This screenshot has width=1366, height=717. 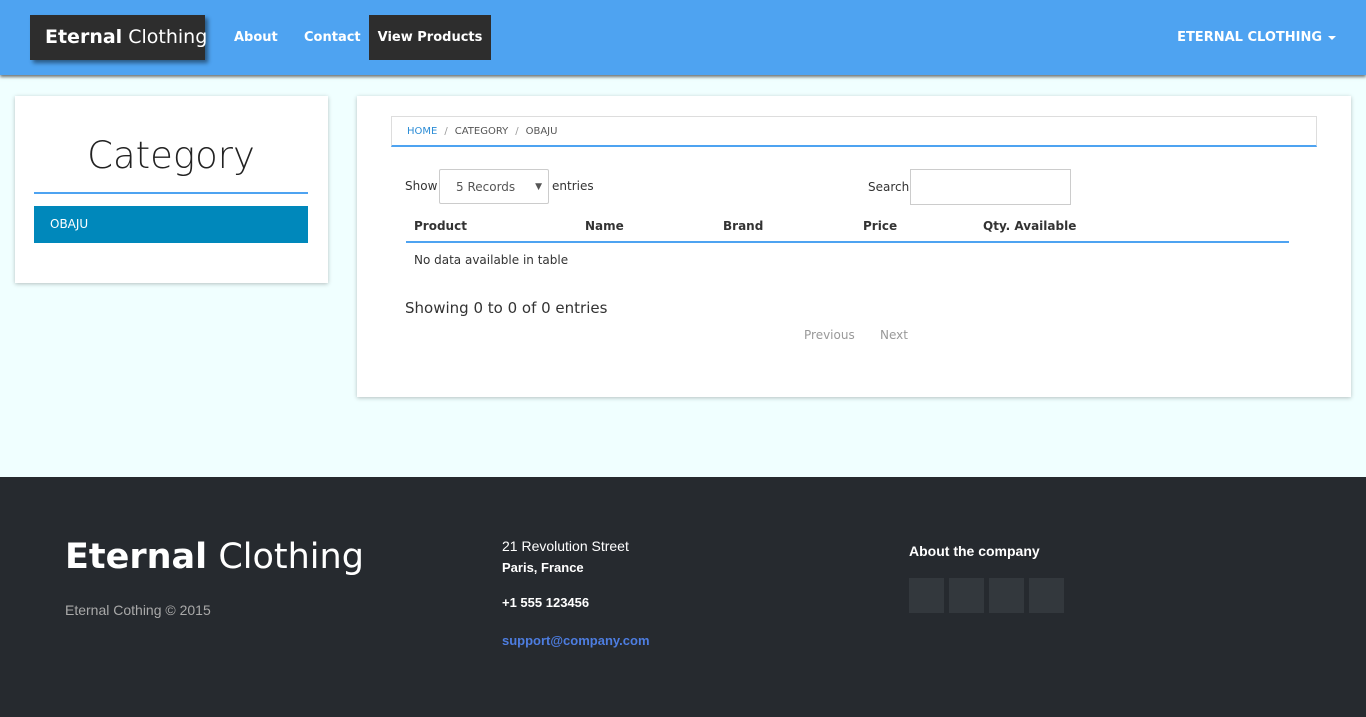 What do you see at coordinates (829, 335) in the screenshot?
I see `pager-previous: Previous` at bounding box center [829, 335].